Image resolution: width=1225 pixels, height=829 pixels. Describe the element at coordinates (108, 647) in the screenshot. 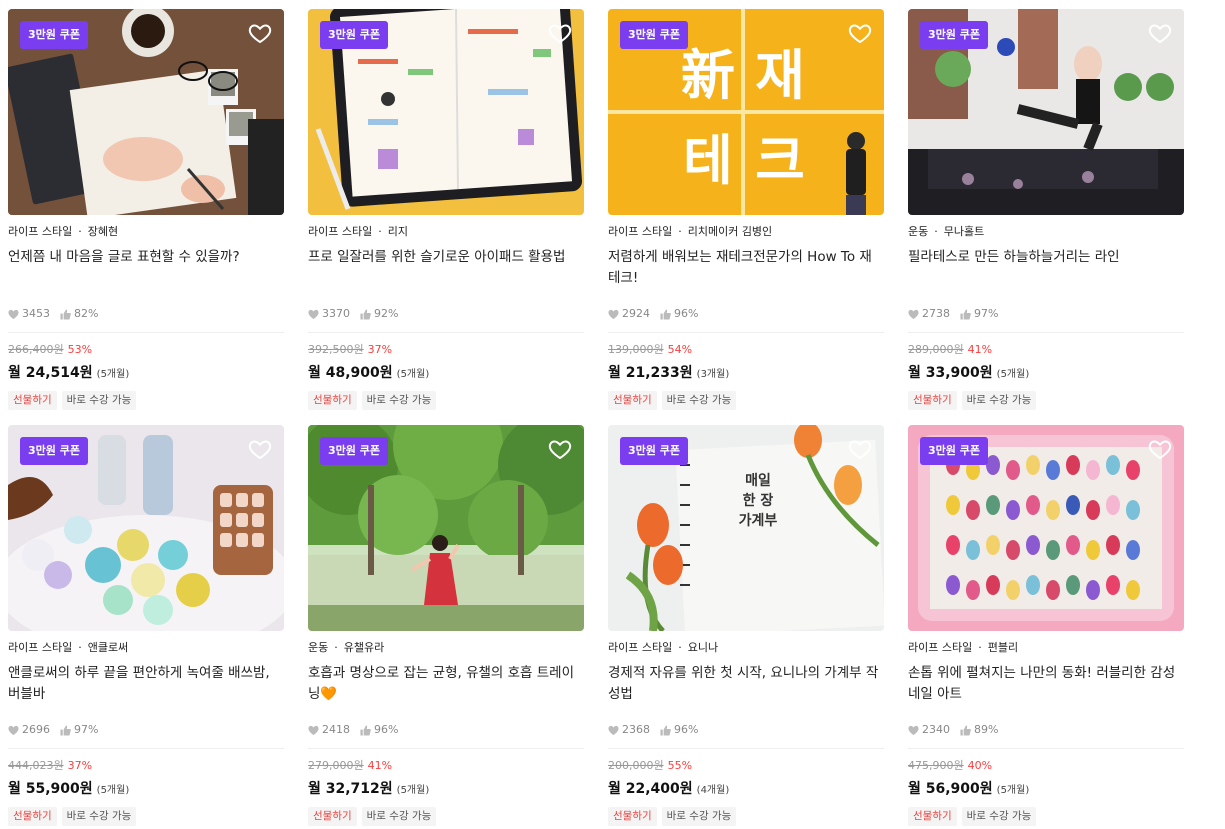

I see `creator: 앤클로써` at that location.